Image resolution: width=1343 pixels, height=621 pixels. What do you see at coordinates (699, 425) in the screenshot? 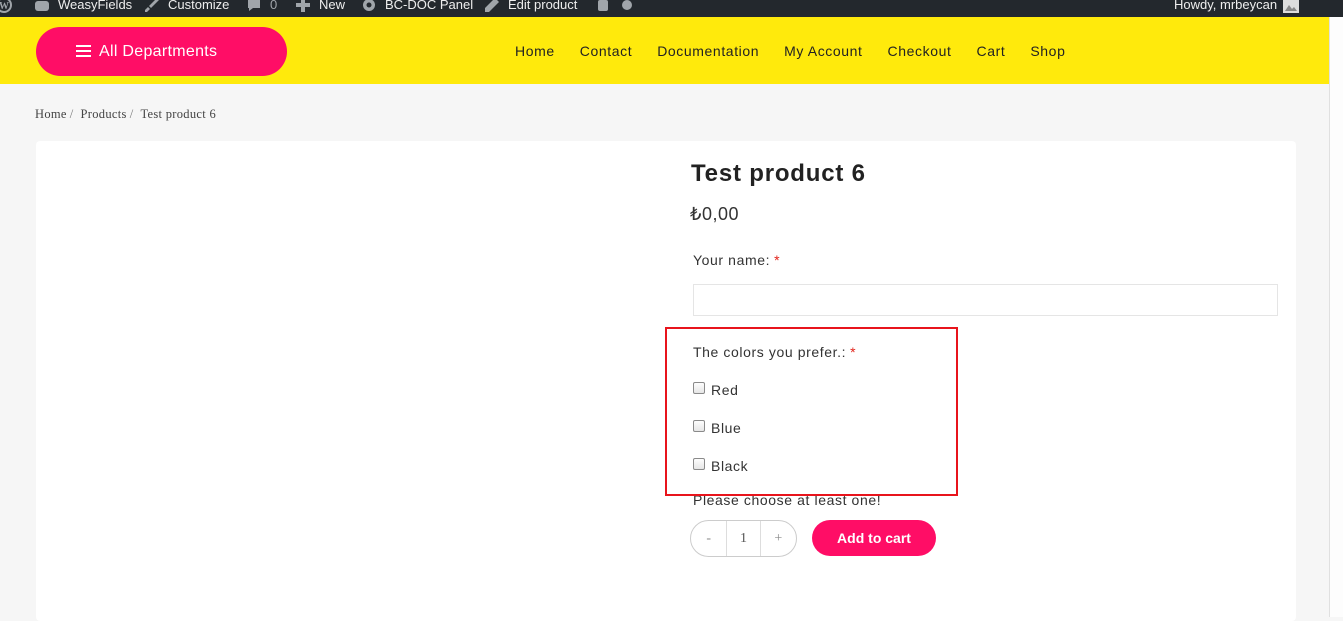
I see `checkbox-blue` at bounding box center [699, 425].